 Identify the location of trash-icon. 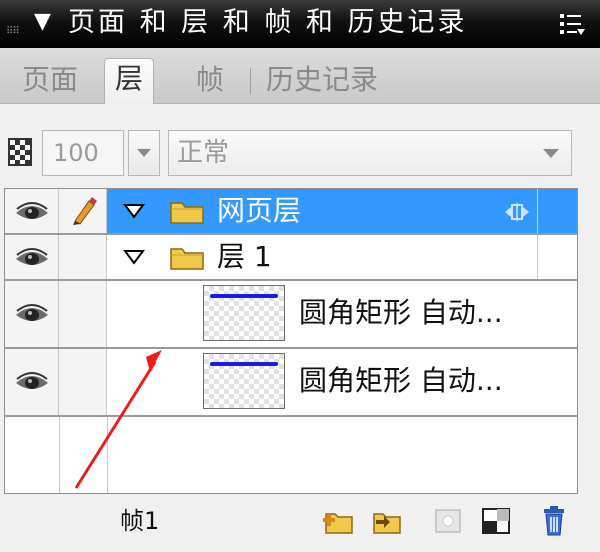
(554, 521).